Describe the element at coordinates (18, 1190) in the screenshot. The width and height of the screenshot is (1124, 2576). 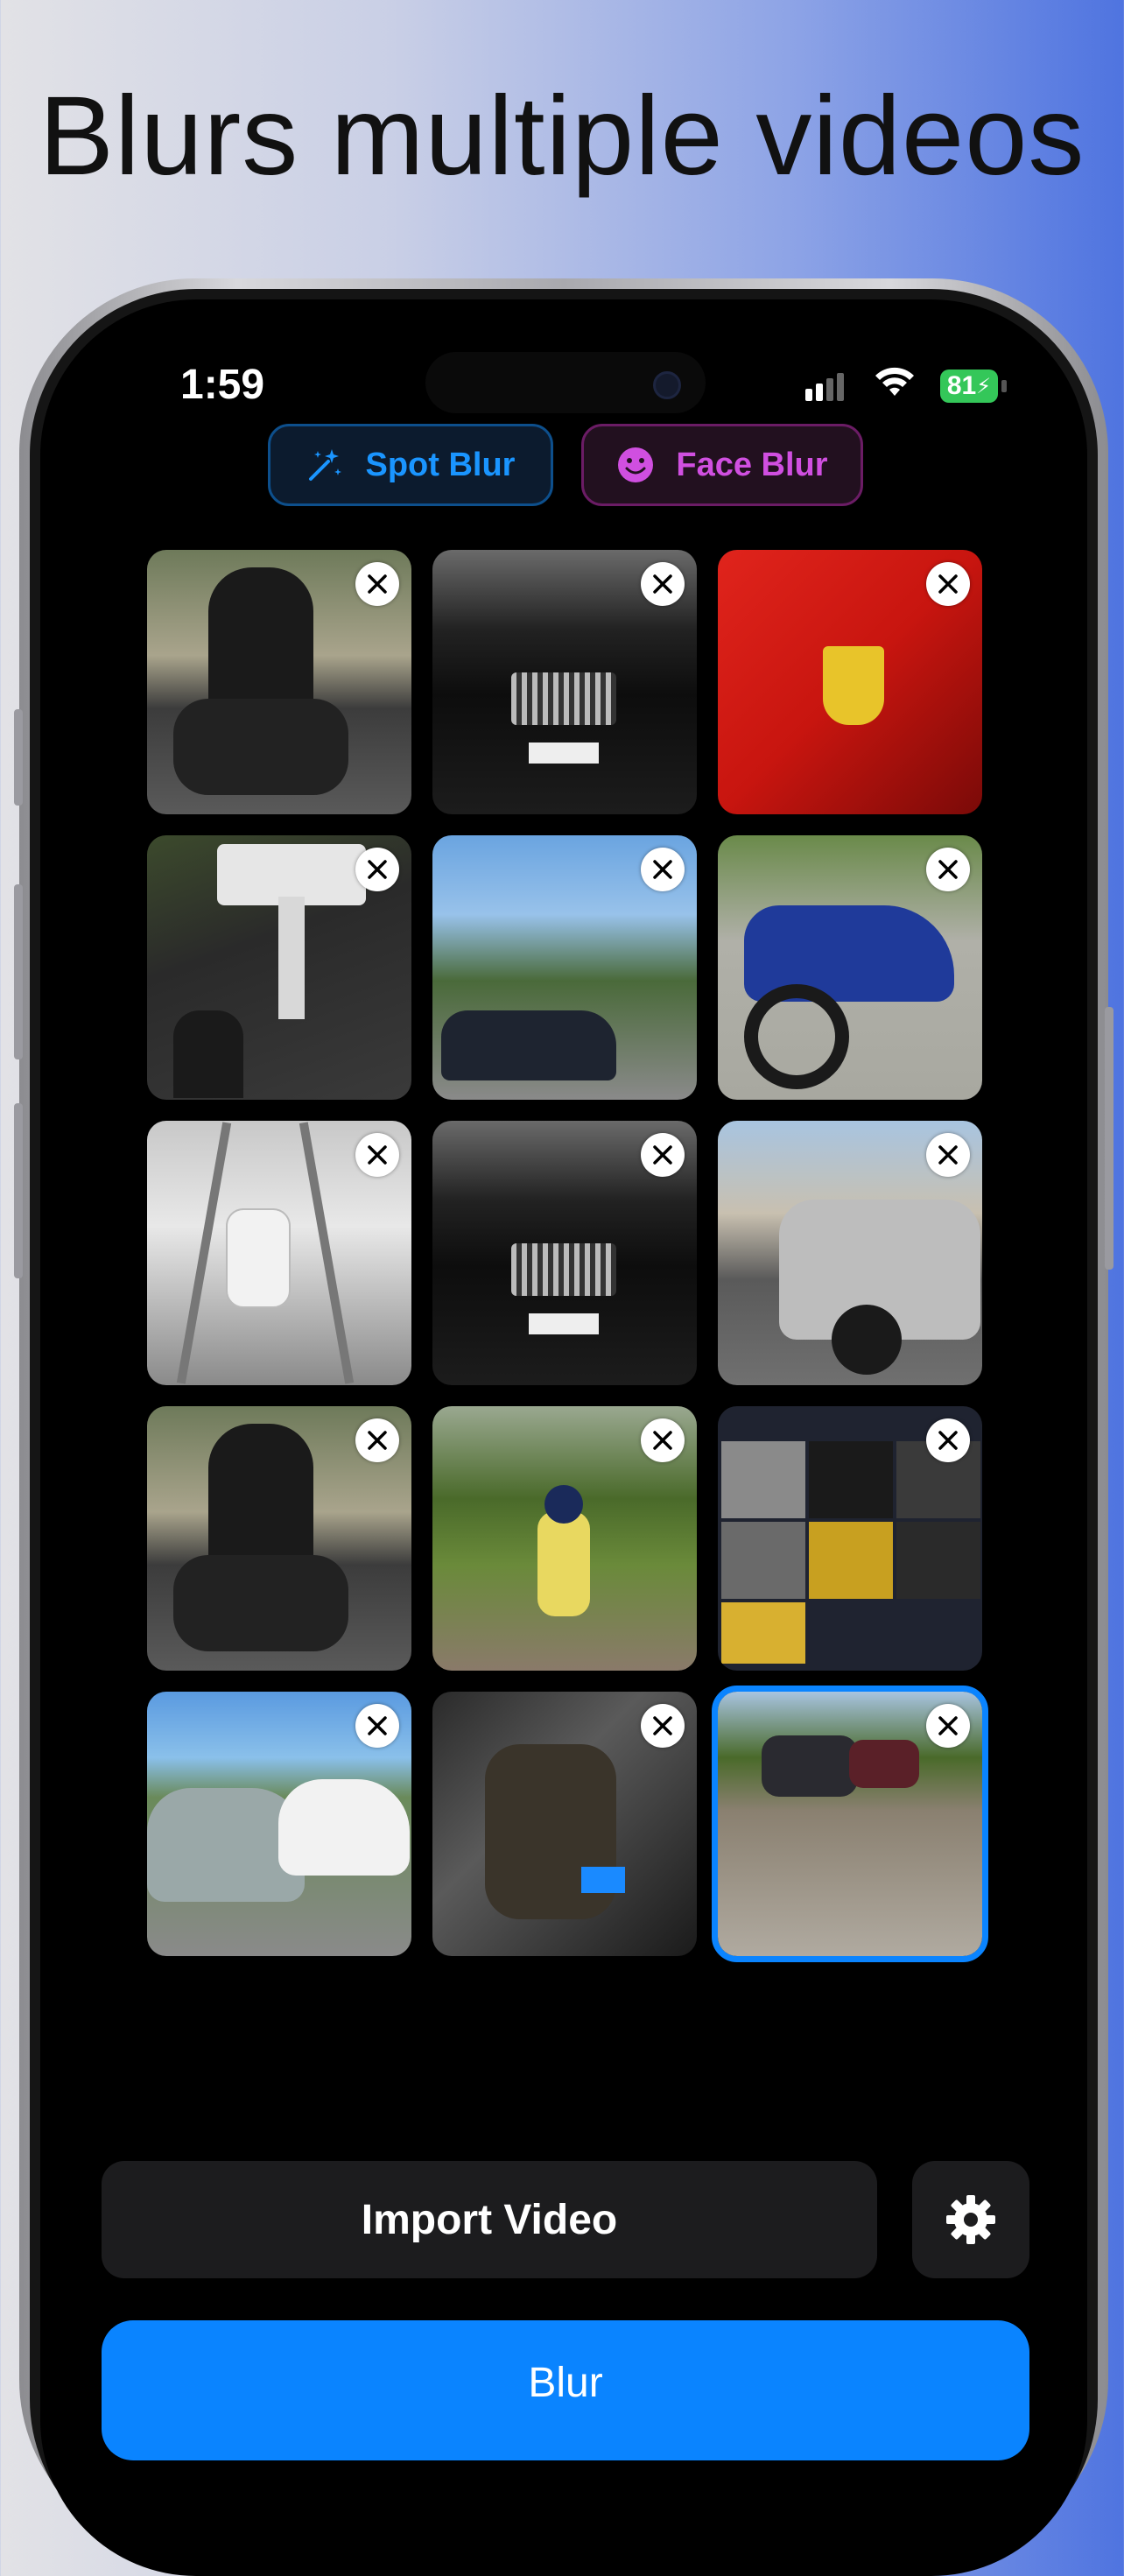
I see `phone-volume-down-button` at that location.